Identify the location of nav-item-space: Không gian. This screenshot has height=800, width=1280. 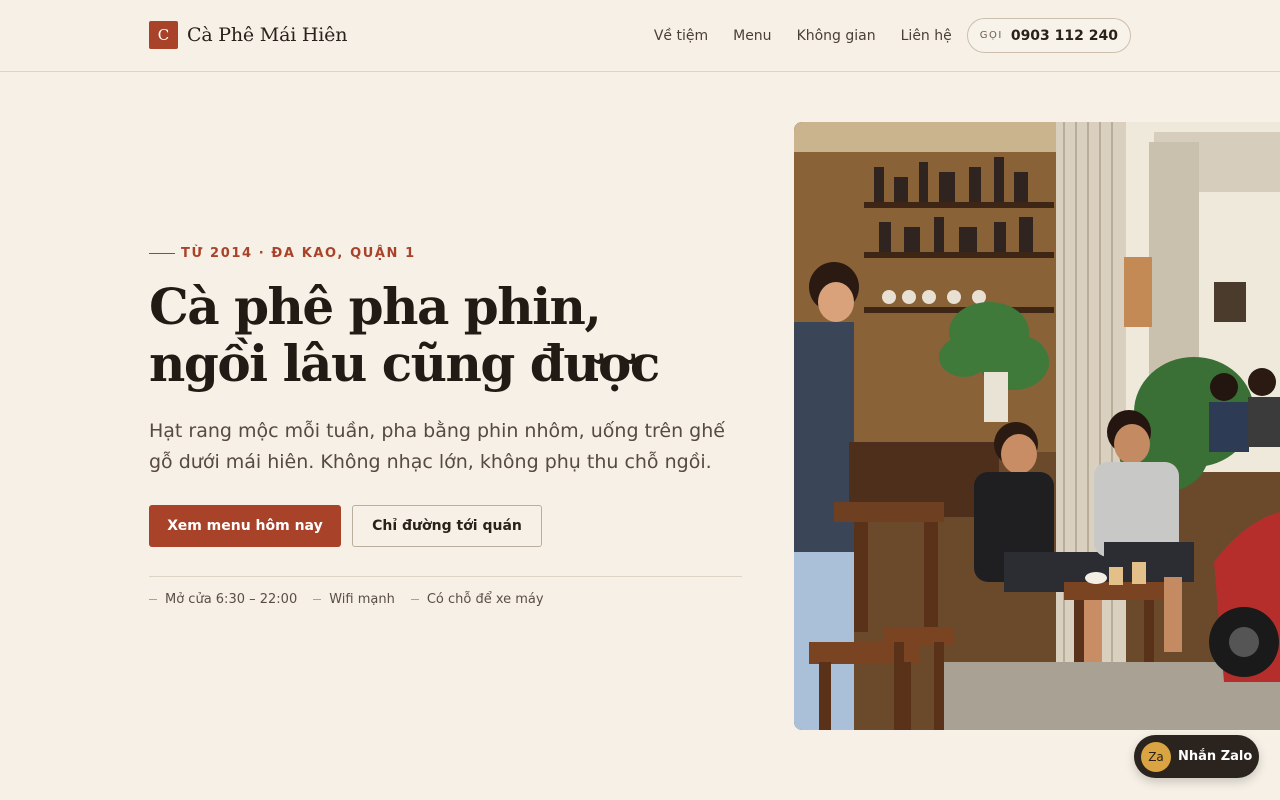
(836, 36).